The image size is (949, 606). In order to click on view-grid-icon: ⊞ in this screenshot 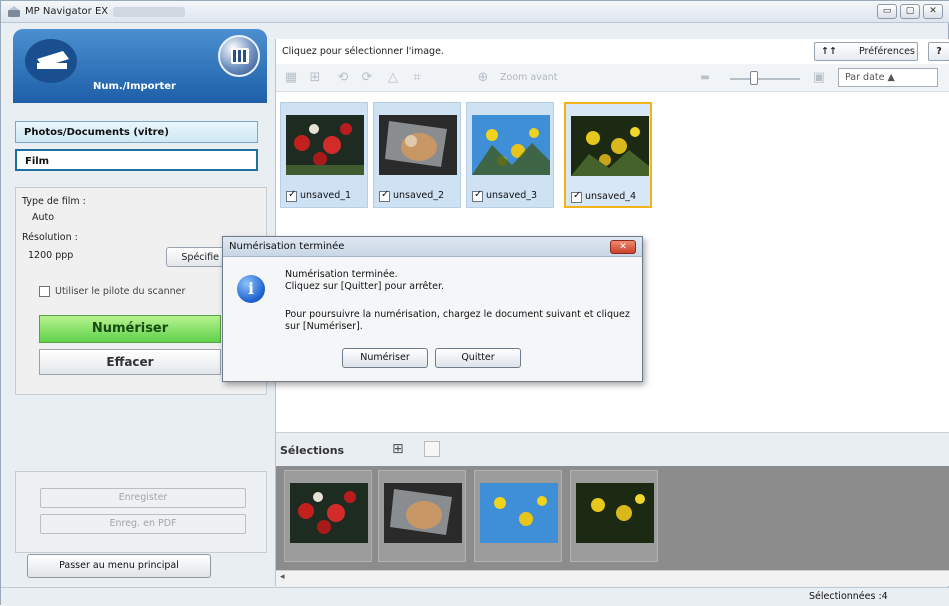, I will do `click(315, 78)`.